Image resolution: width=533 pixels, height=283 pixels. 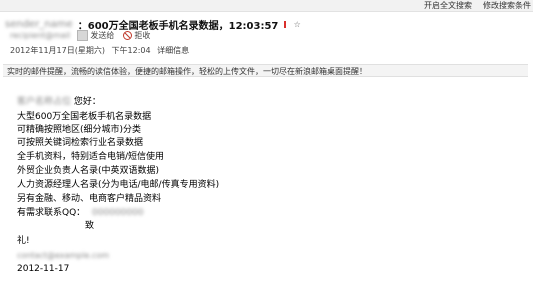 I want to click on full-text-search-link: 开启全文搜索, so click(x=448, y=5).